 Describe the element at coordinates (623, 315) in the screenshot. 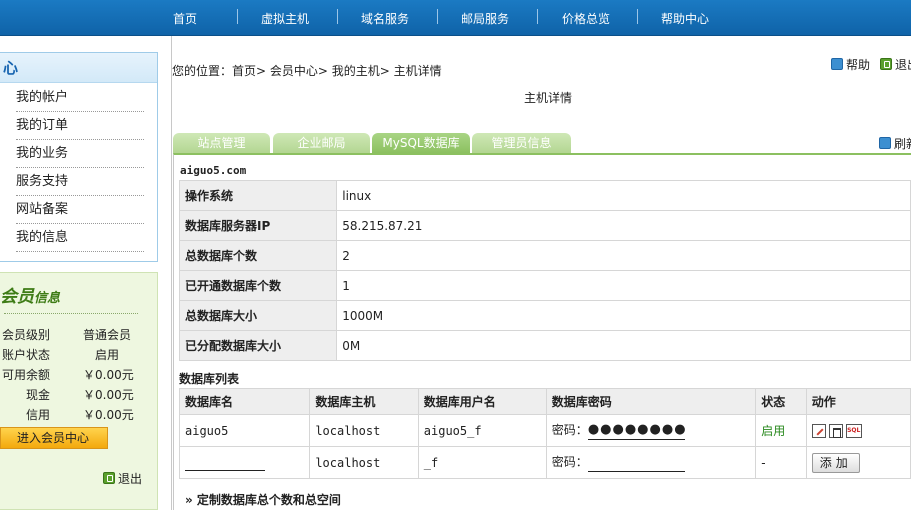

I see `info-value: 1000M` at that location.